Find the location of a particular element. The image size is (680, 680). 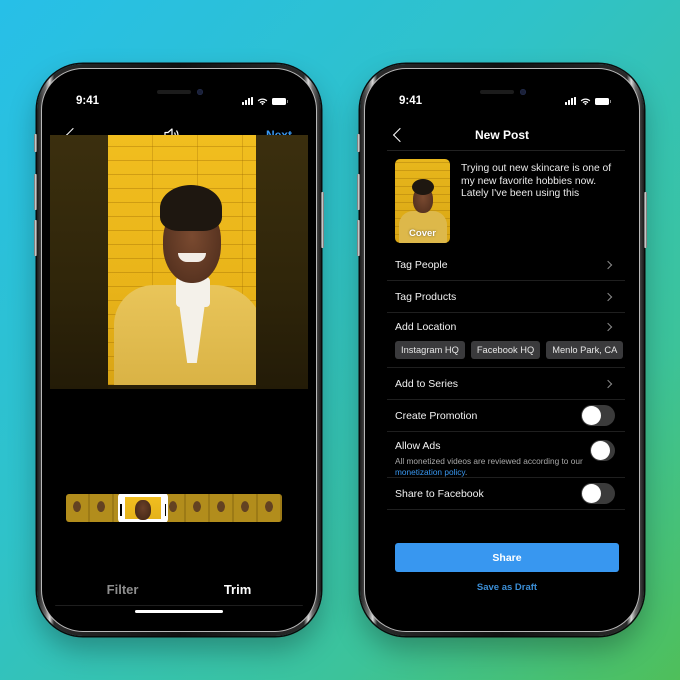

new-post-nav: New Post is located at coordinates (502, 135).